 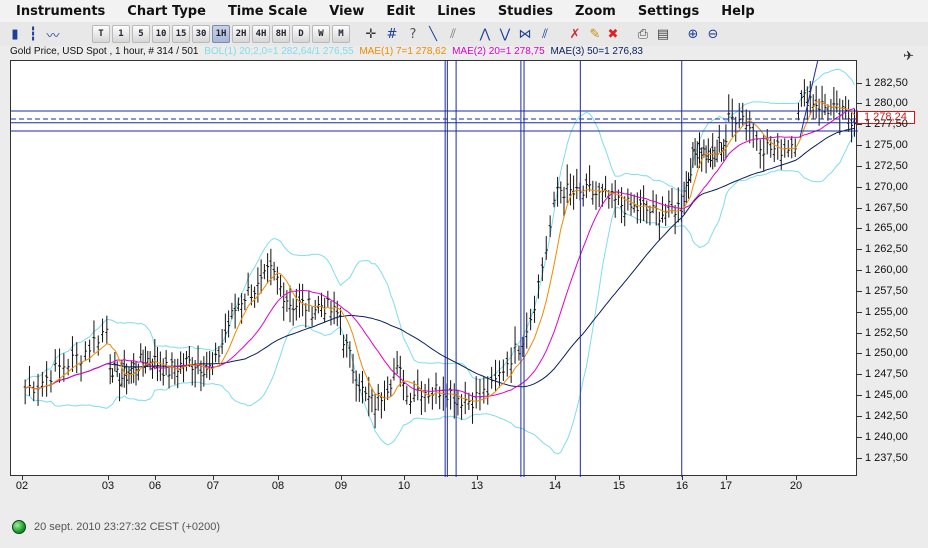 I want to click on legend-mae2: MAE(2) 20=1 278,75, so click(x=498, y=51).